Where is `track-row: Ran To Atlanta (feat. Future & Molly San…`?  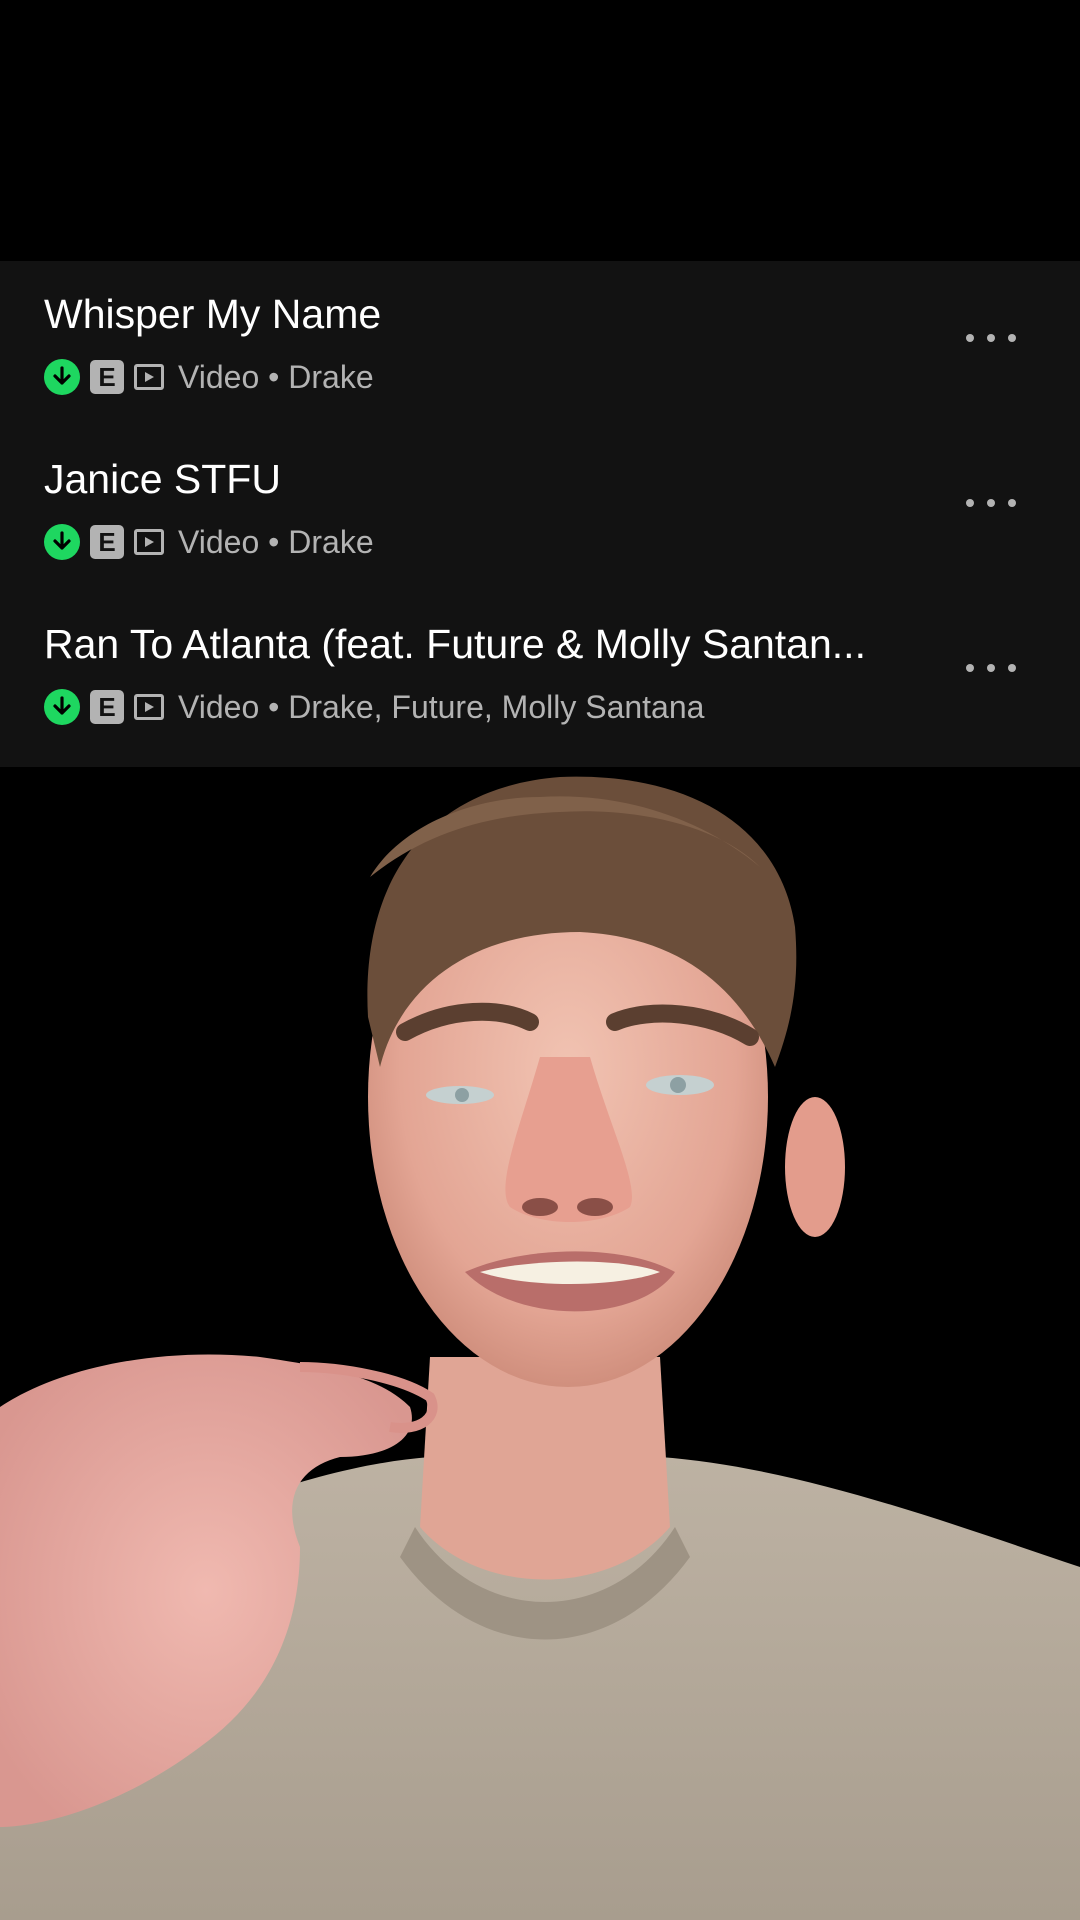 track-row: Ran To Atlanta (feat. Future & Molly San… is located at coordinates (540, 666).